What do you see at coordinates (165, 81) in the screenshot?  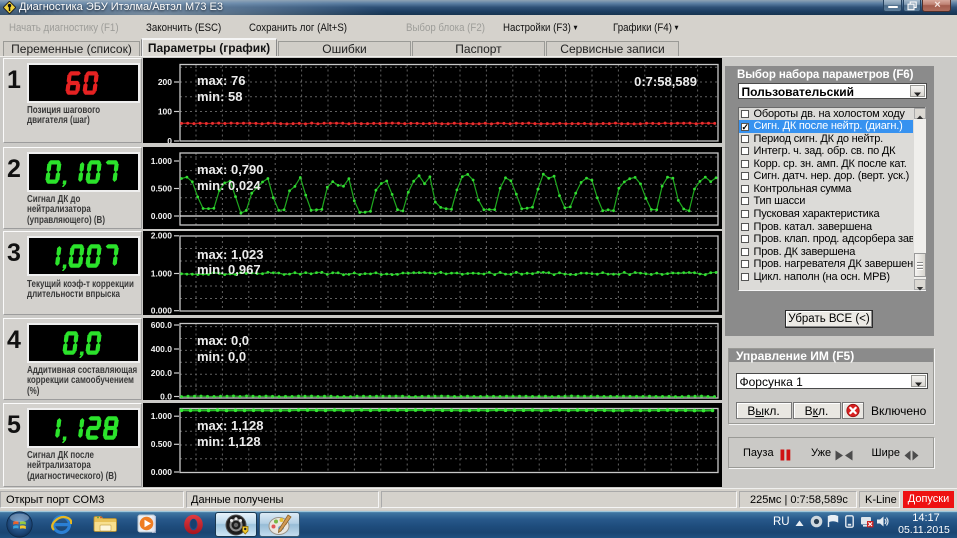 I see `svg-text: 200` at bounding box center [165, 81].